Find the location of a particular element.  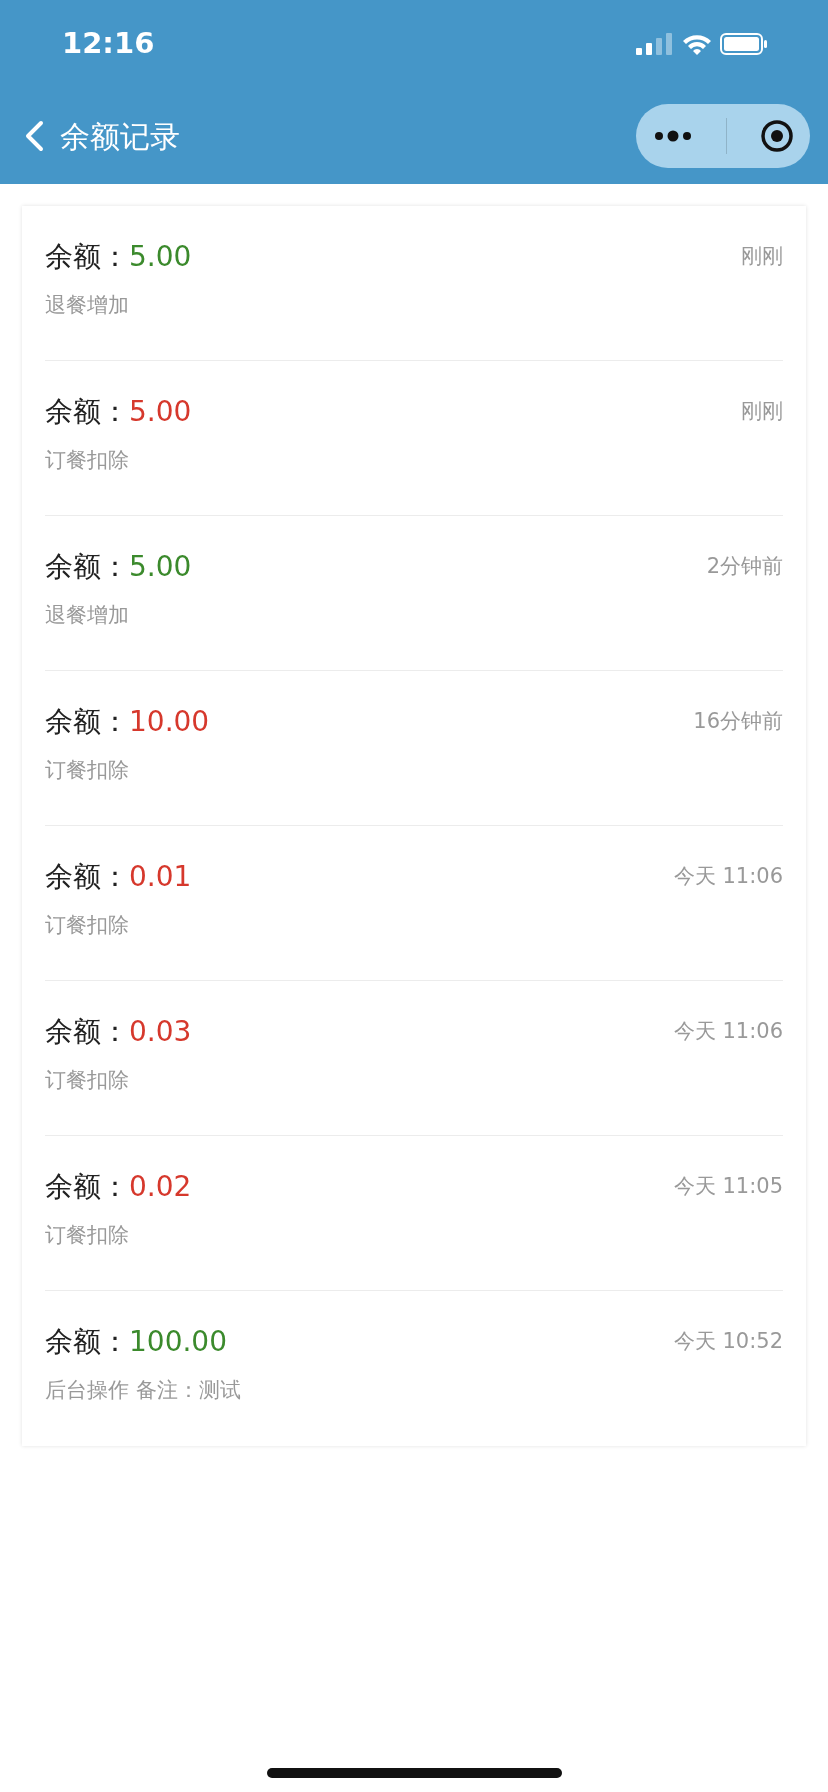

page-title: 余额记录 is located at coordinates (120, 136).